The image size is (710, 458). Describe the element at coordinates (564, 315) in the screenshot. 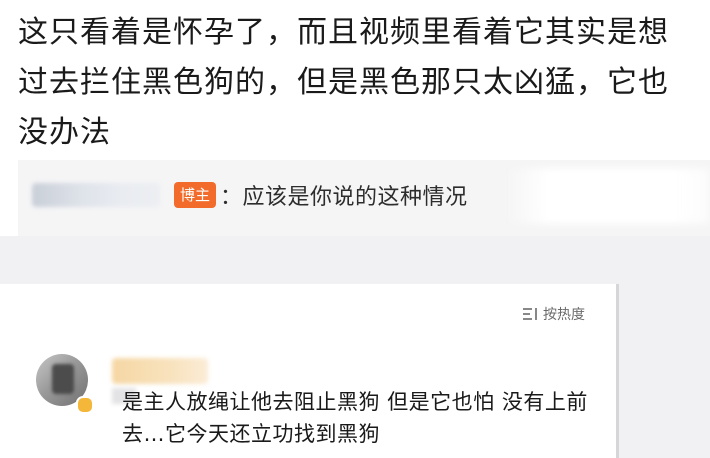

I see `sort-label: 按热度` at that location.